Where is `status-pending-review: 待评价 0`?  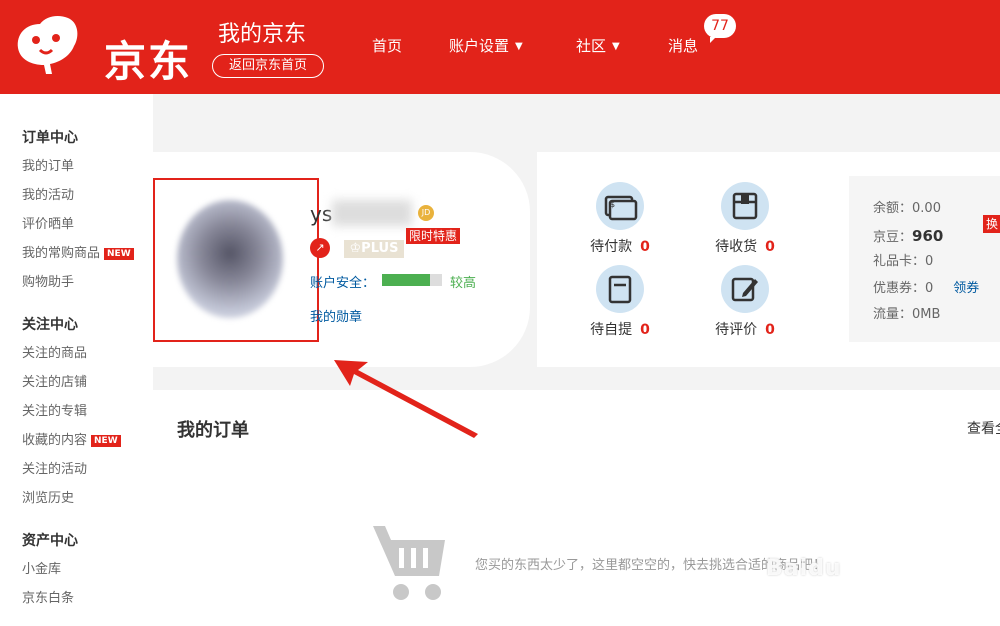
status-pending-review: 待评价 0 is located at coordinates (745, 302).